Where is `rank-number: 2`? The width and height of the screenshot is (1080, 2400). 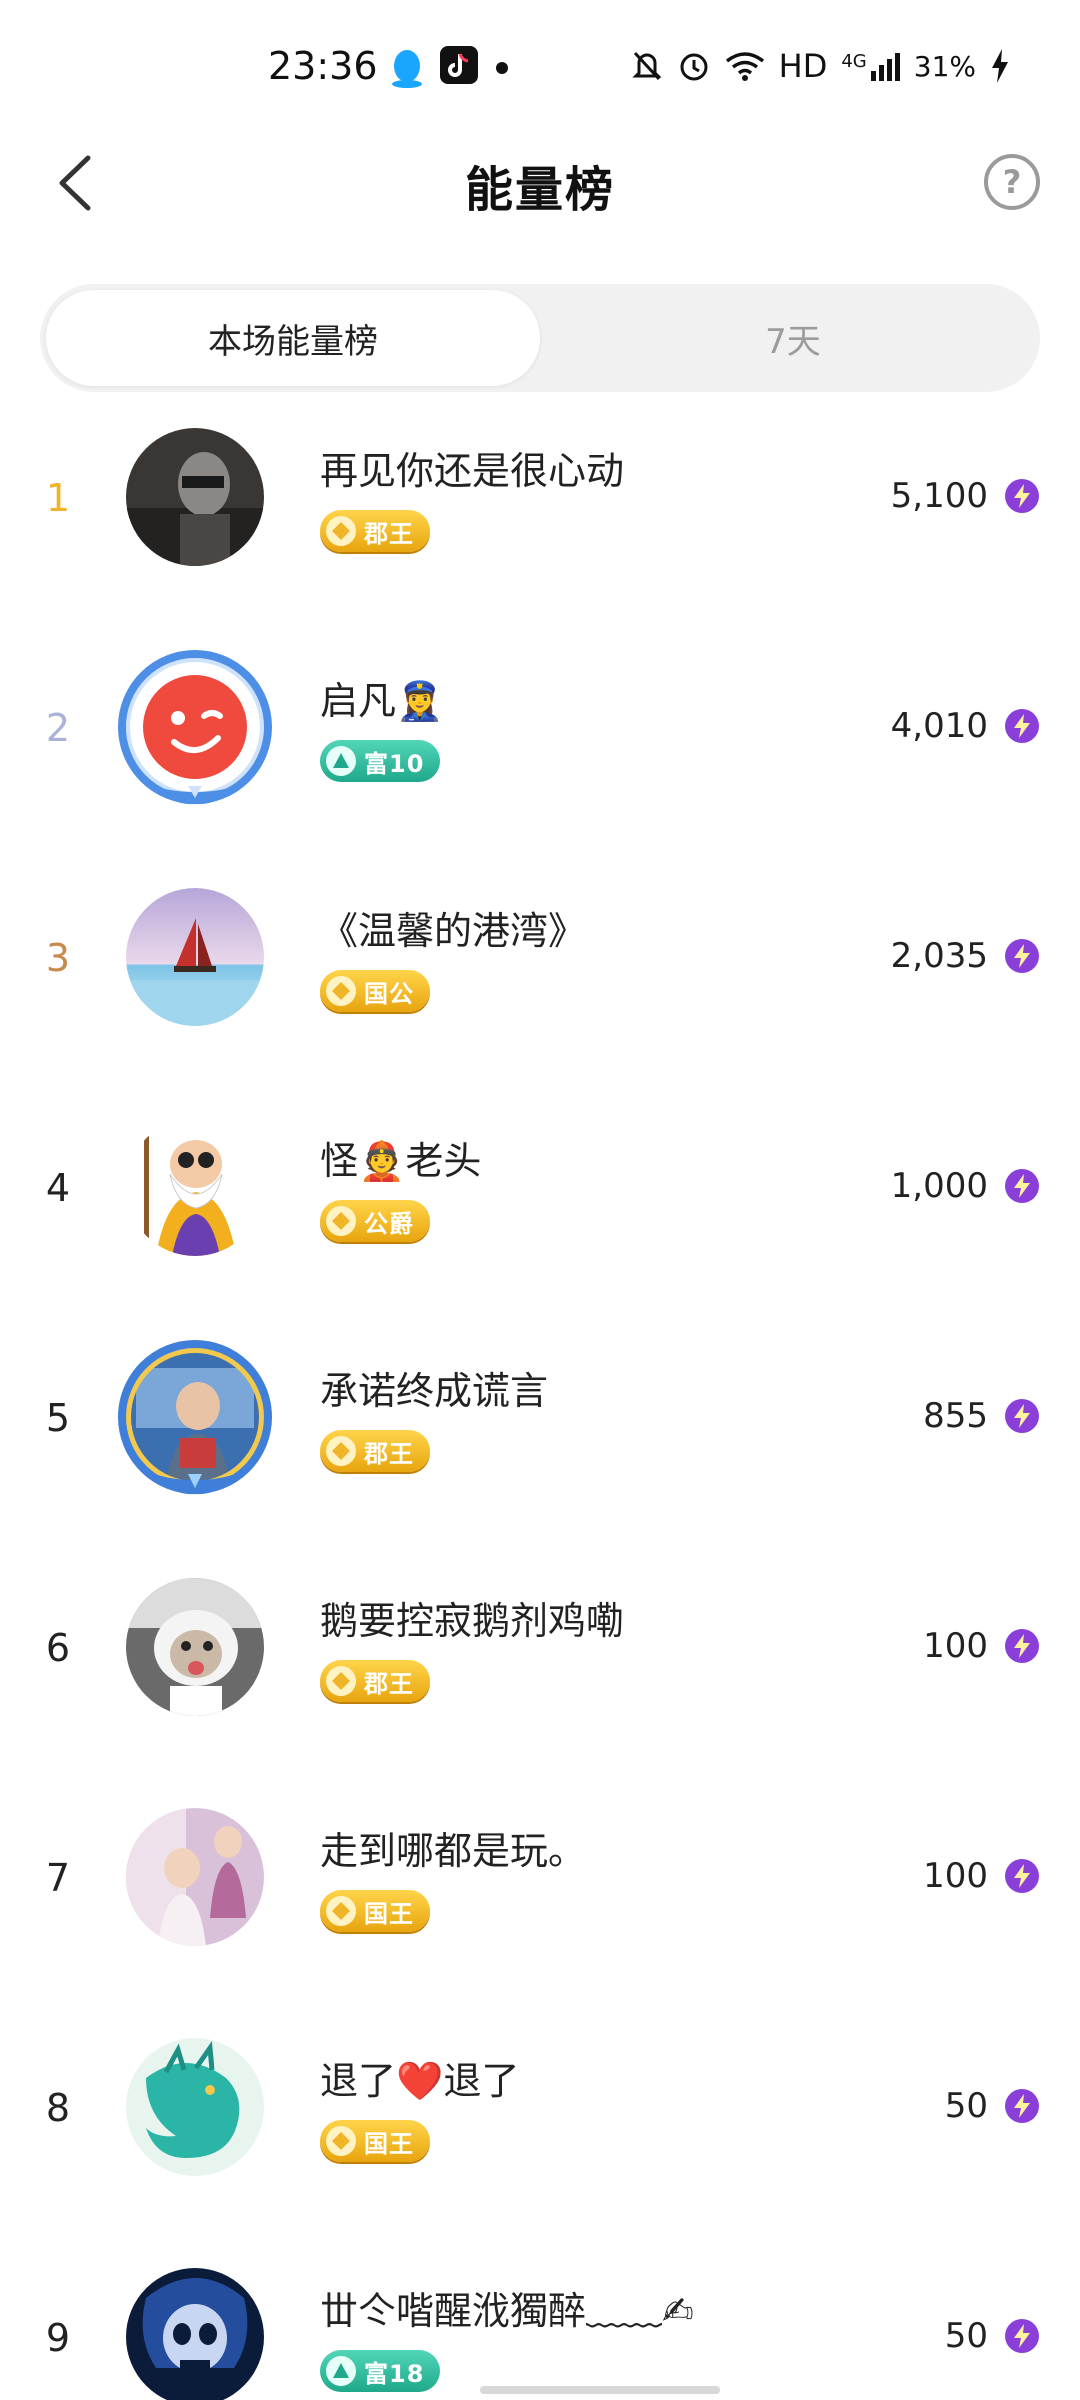
rank-number: 2 is located at coordinates (58, 728).